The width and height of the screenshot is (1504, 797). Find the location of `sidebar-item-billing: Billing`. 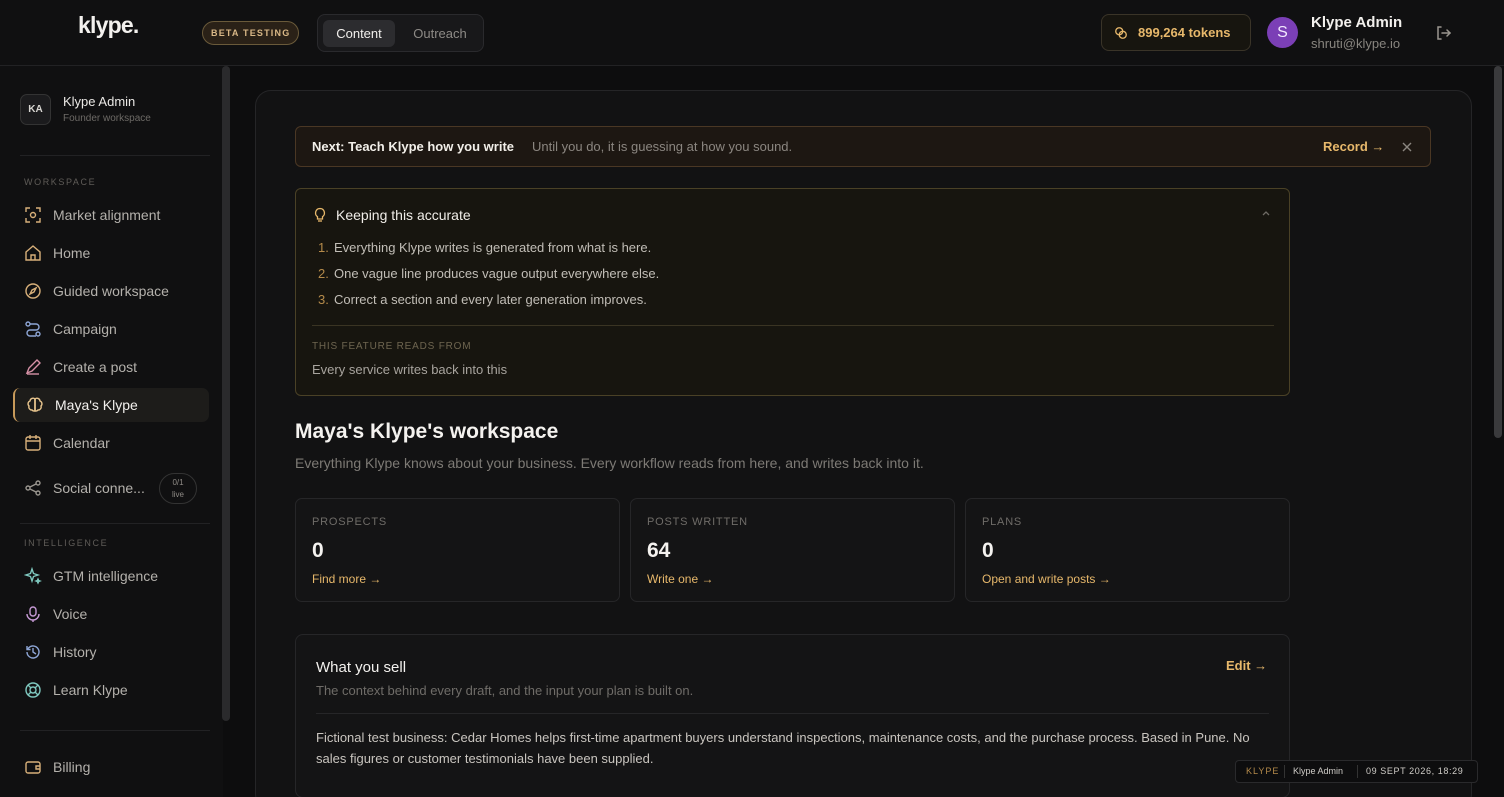

sidebar-item-billing: Billing is located at coordinates (111, 767).